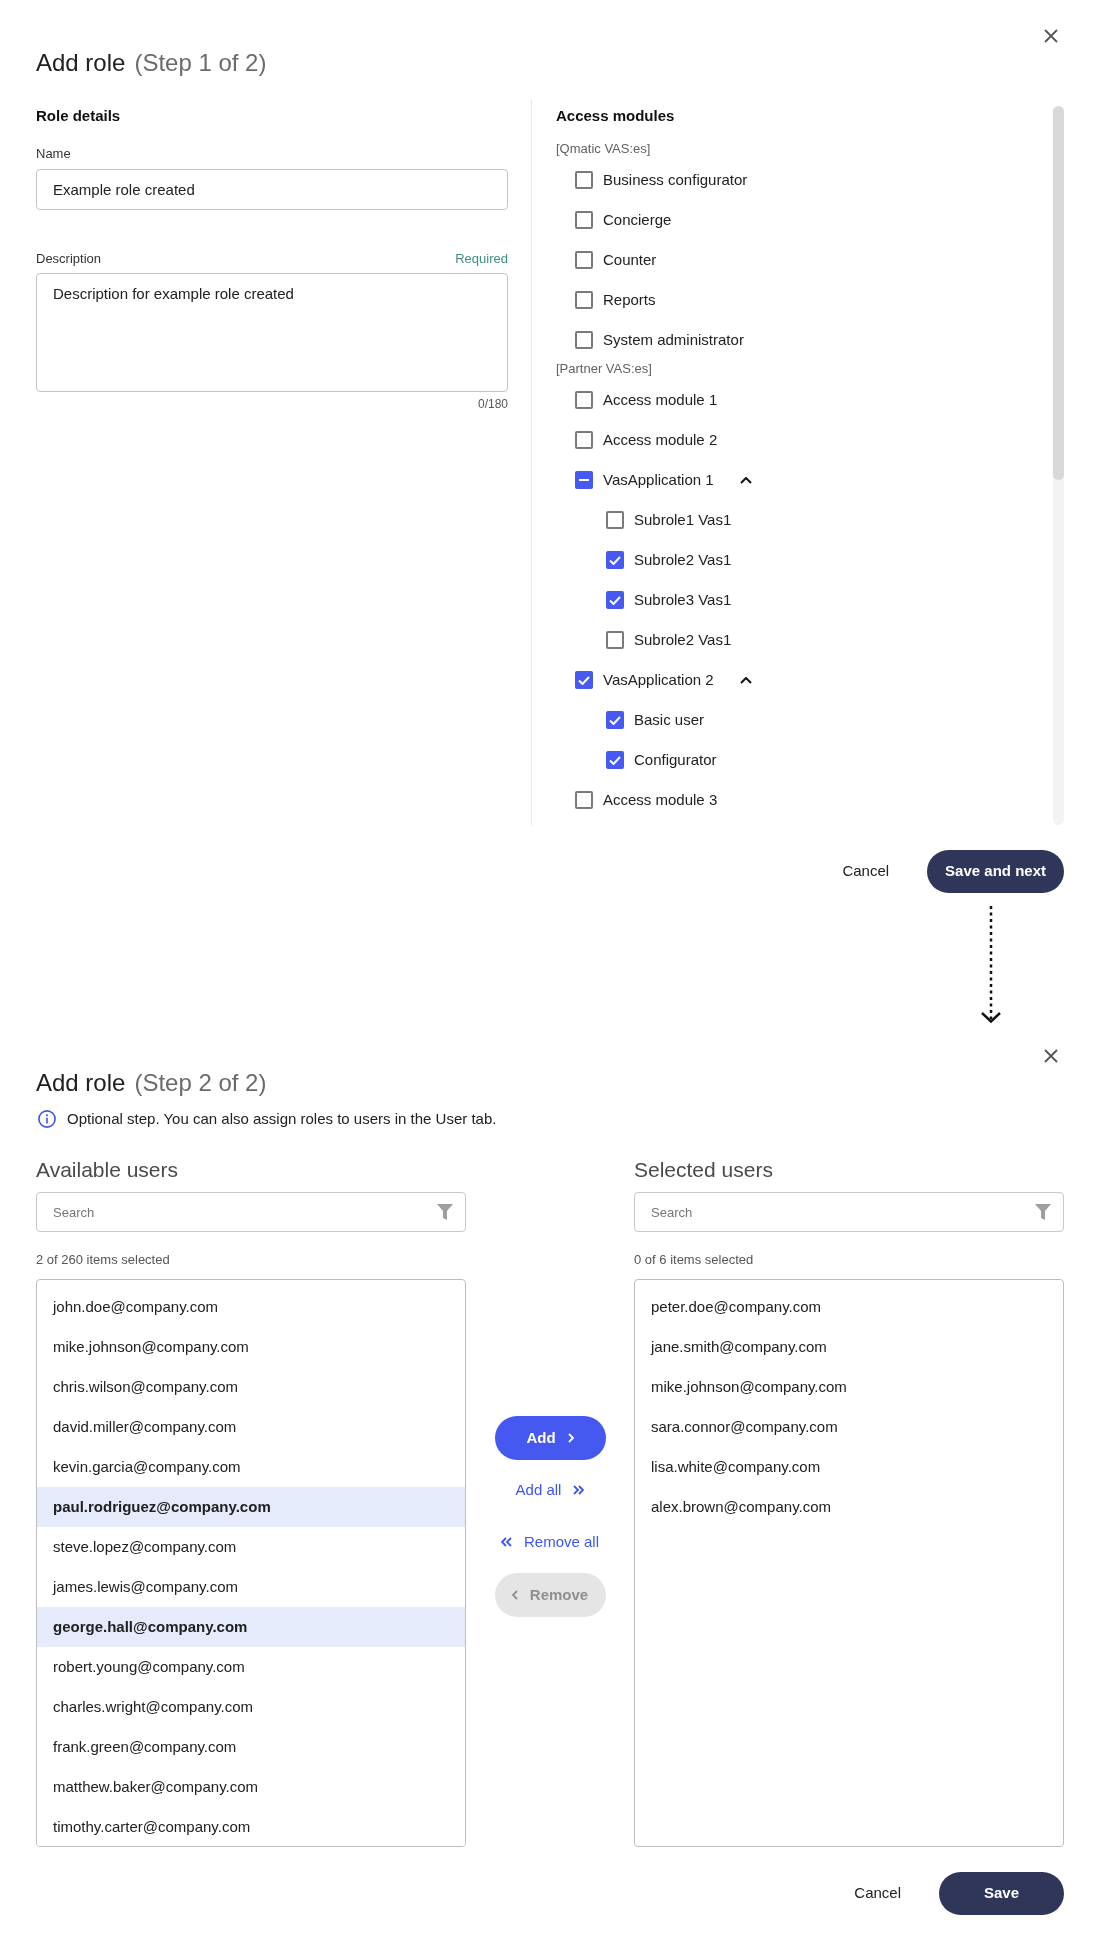 This screenshot has height=1951, width=1100. What do you see at coordinates (492, 404) in the screenshot?
I see `character-counter: 0/180` at bounding box center [492, 404].